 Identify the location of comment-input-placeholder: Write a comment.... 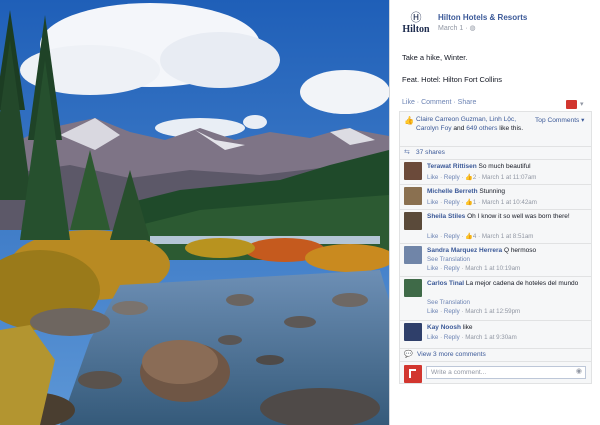
(459, 372).